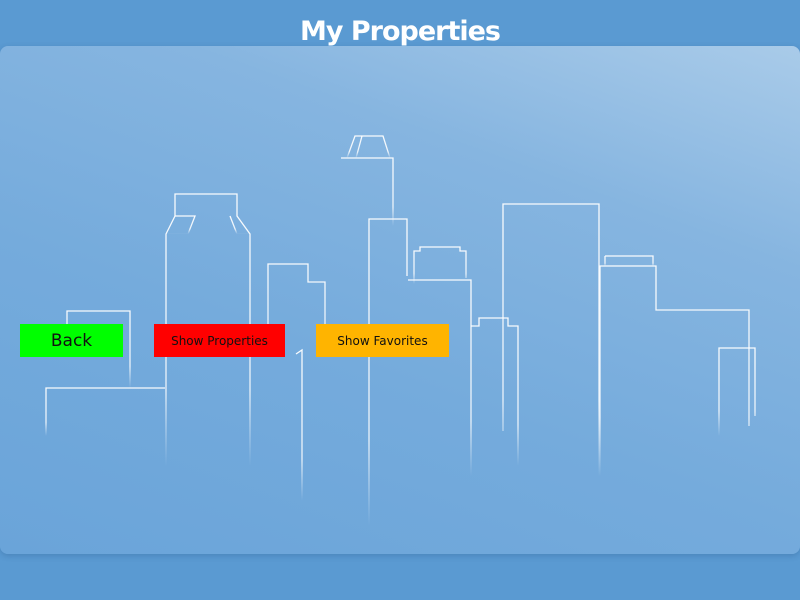 Image resolution: width=800 pixels, height=600 pixels. What do you see at coordinates (400, 31) in the screenshot?
I see `page-title: My Properties` at bounding box center [400, 31].